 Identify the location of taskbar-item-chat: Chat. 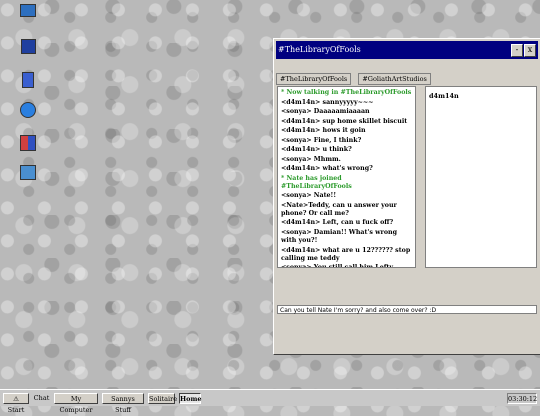
(41, 398).